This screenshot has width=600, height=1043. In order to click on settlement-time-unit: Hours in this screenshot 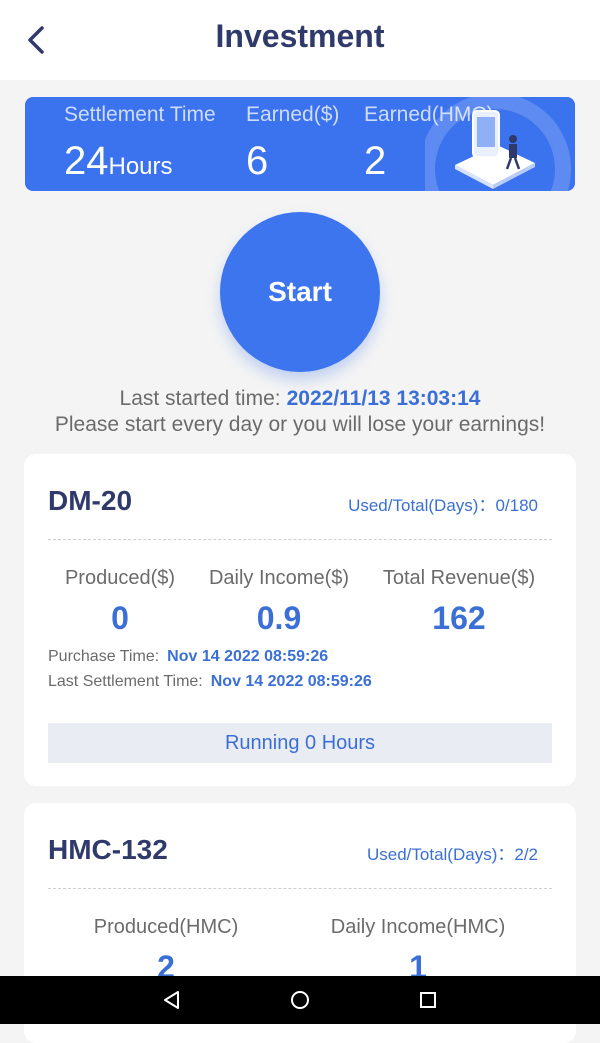, I will do `click(140, 166)`.